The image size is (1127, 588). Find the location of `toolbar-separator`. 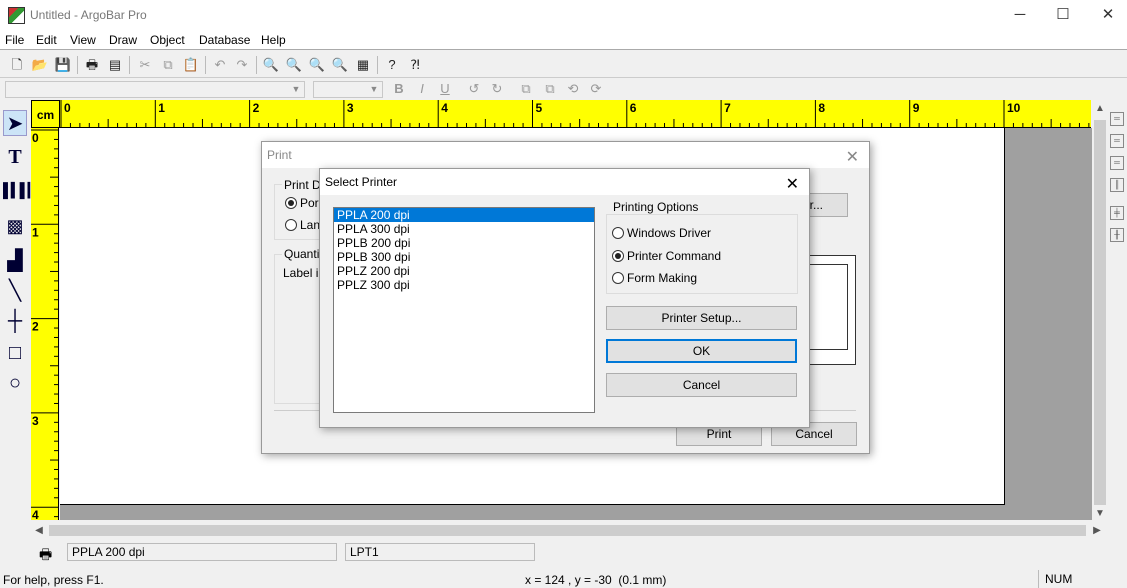

toolbar-separator is located at coordinates (205, 65).